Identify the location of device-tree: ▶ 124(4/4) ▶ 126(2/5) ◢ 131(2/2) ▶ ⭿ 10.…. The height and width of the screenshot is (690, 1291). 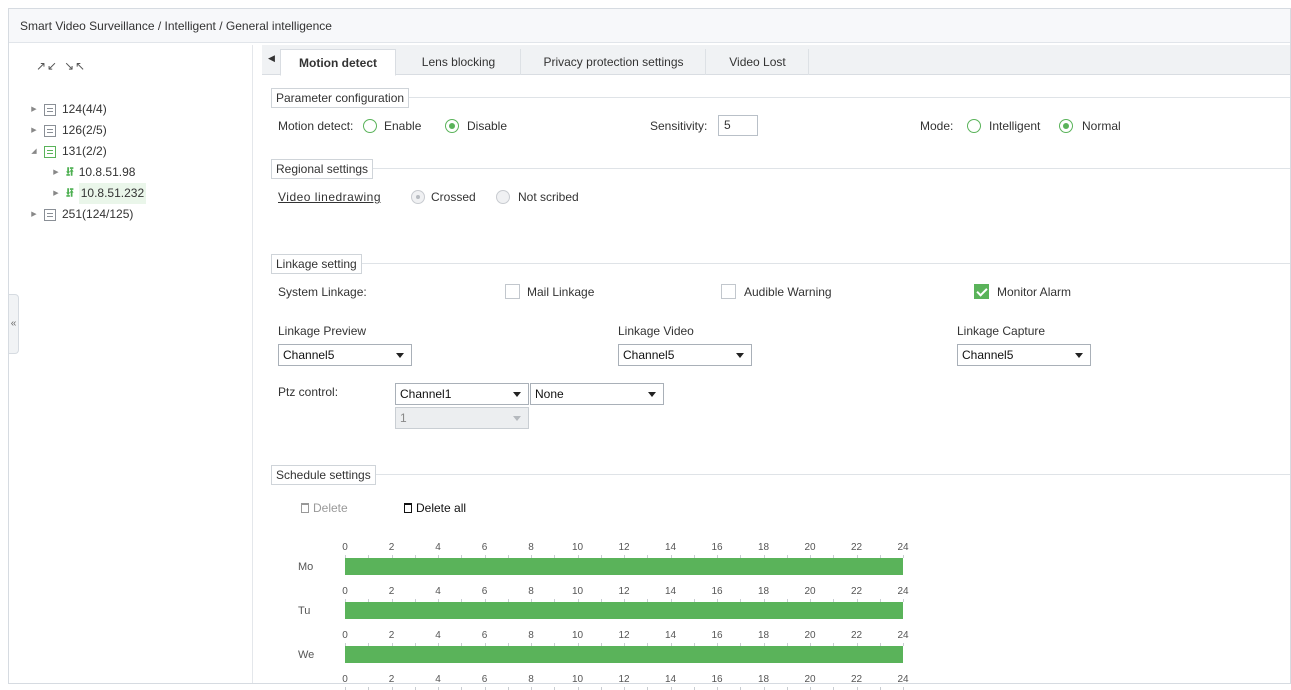
(140, 162).